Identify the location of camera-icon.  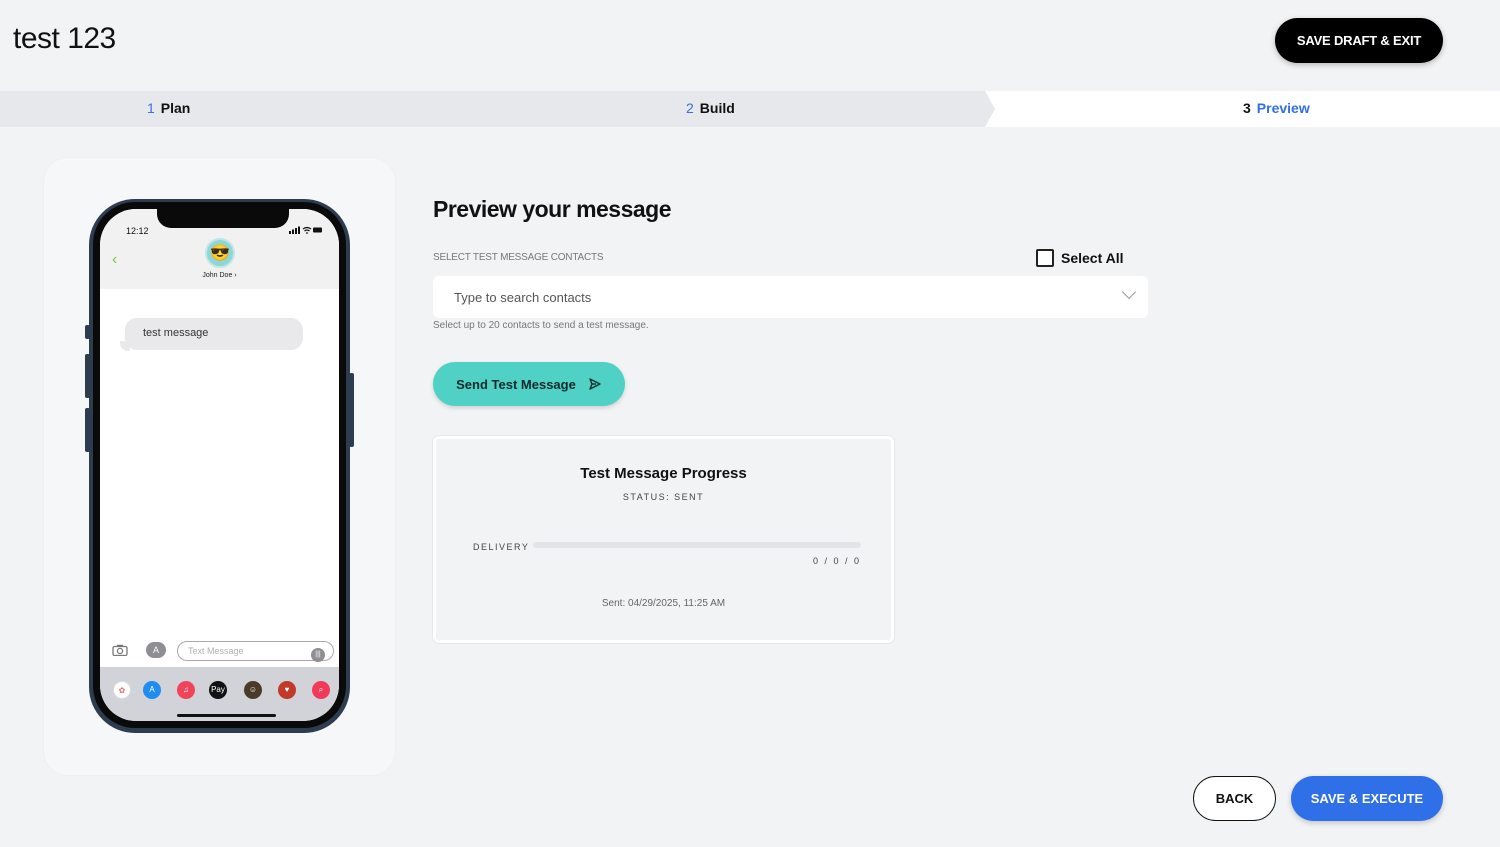
(120, 651).